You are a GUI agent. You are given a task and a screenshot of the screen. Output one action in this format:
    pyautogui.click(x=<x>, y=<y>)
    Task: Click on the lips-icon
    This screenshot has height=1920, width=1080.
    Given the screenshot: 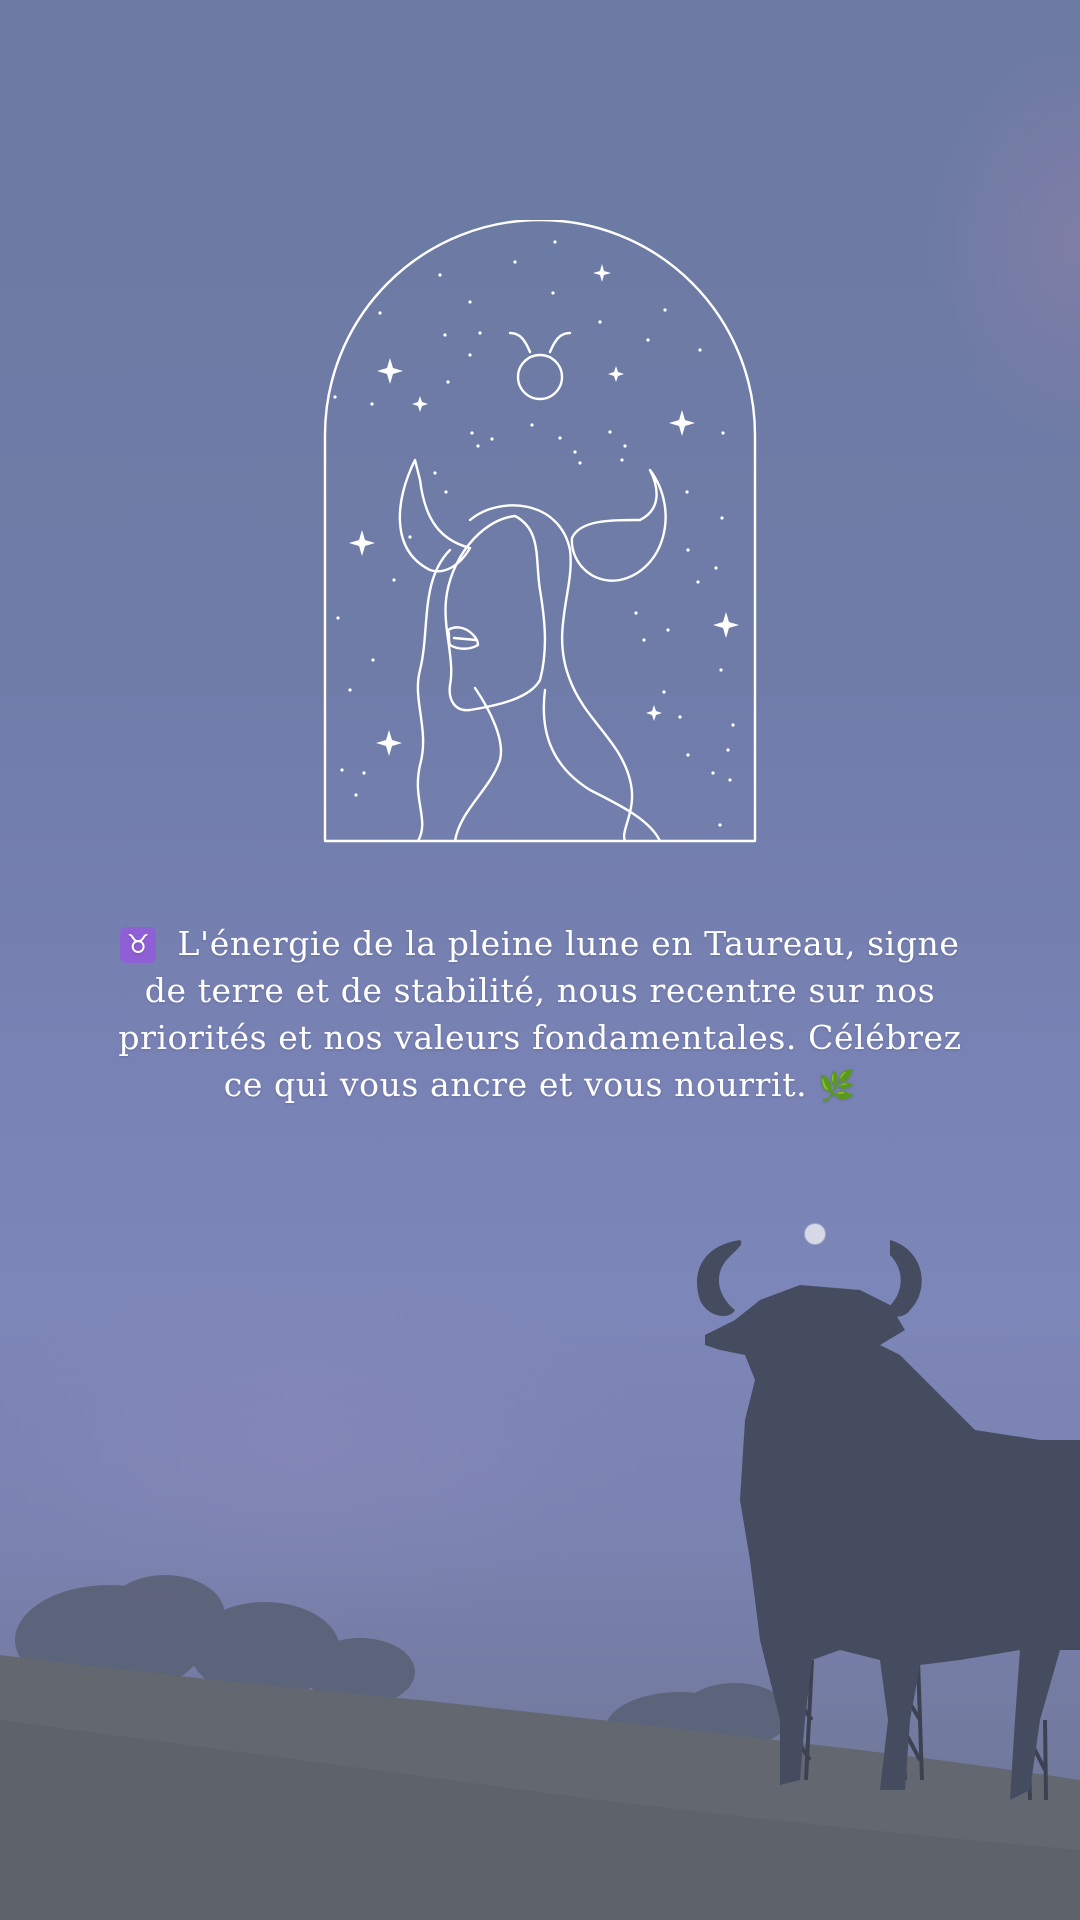 What is the action you would take?
    pyautogui.click(x=463, y=638)
    